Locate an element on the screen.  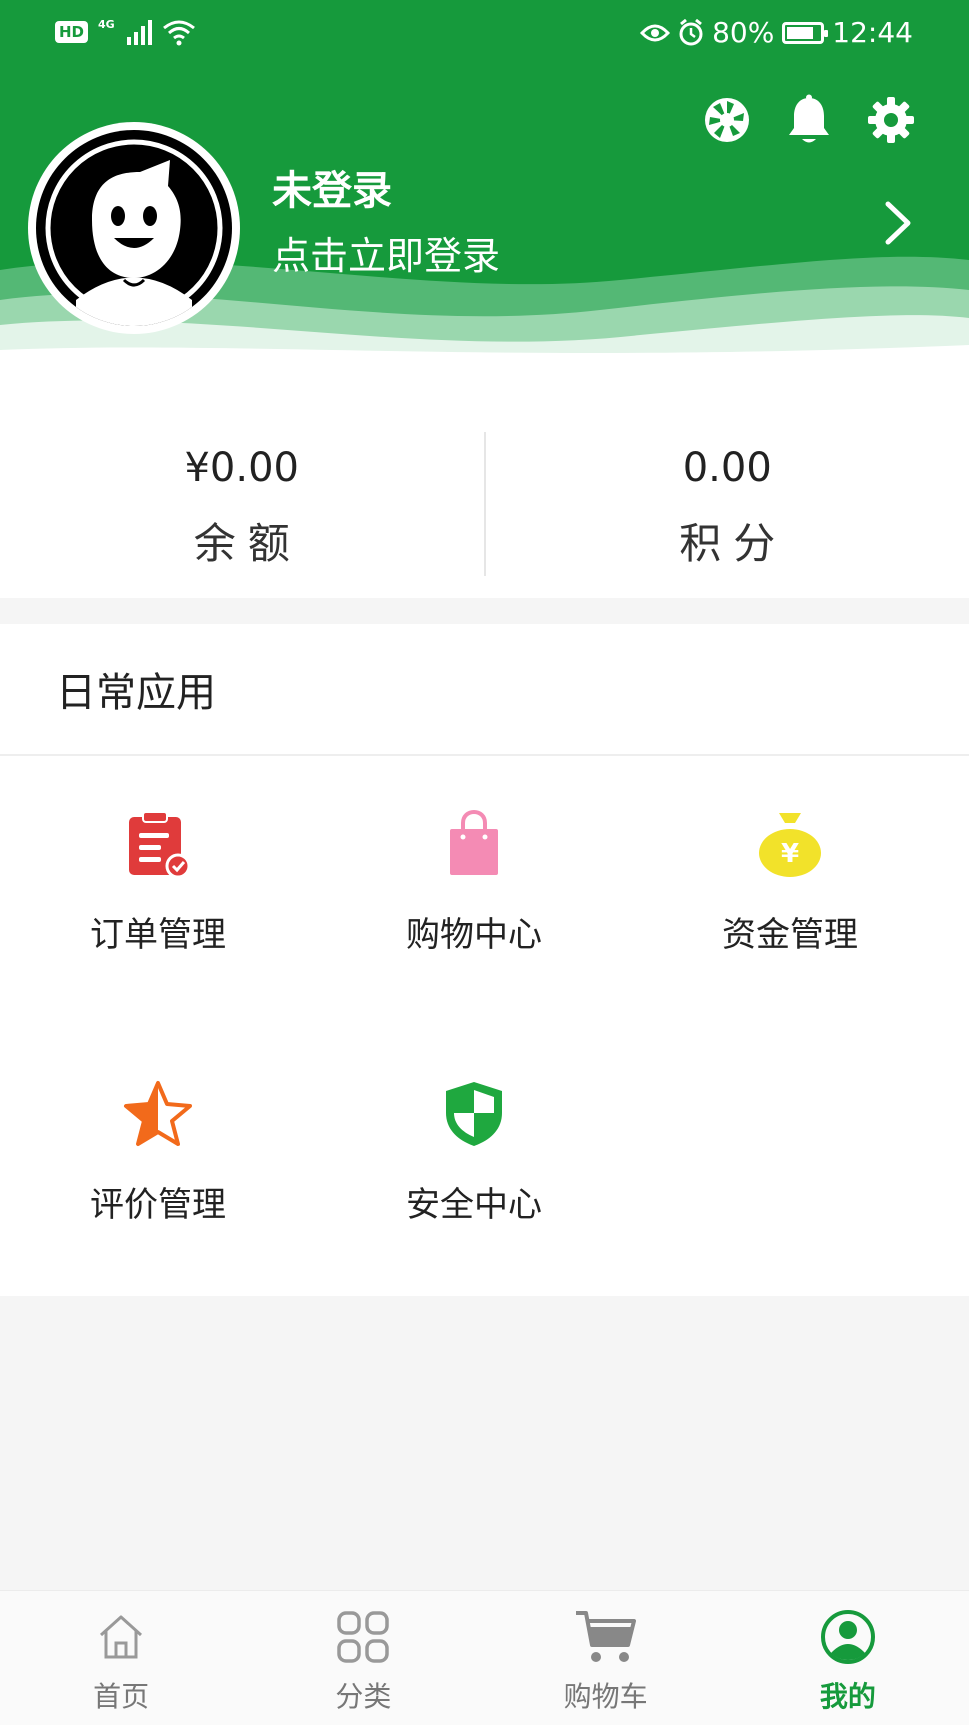
section-title: 日常应用 is located at coordinates (484, 690).